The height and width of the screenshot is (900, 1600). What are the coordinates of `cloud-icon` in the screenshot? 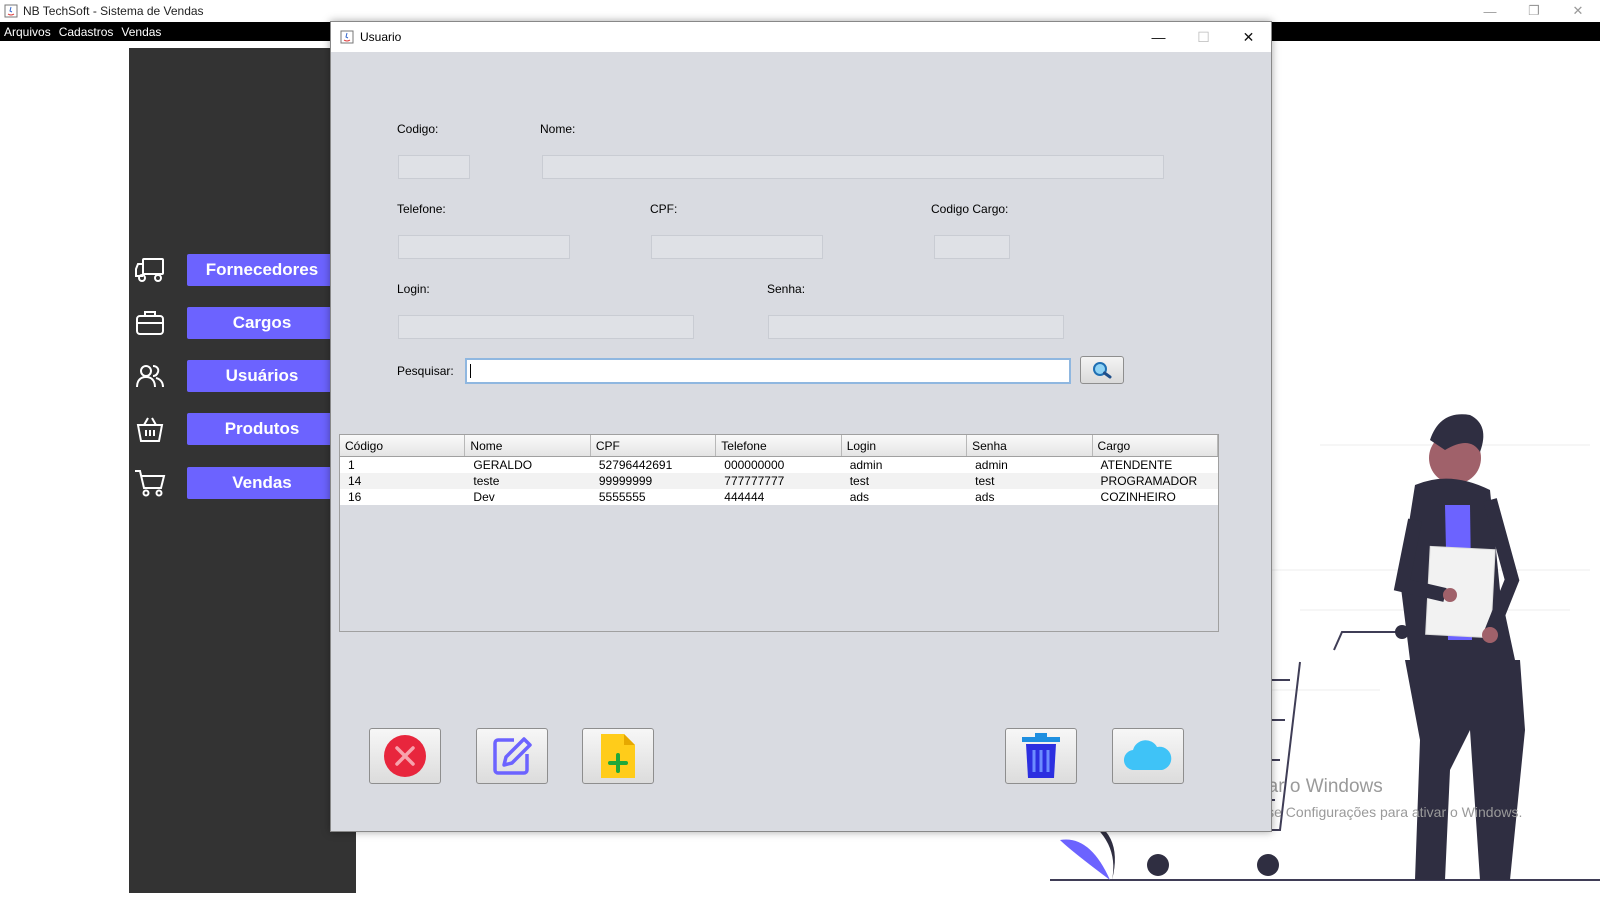 It's located at (1147, 755).